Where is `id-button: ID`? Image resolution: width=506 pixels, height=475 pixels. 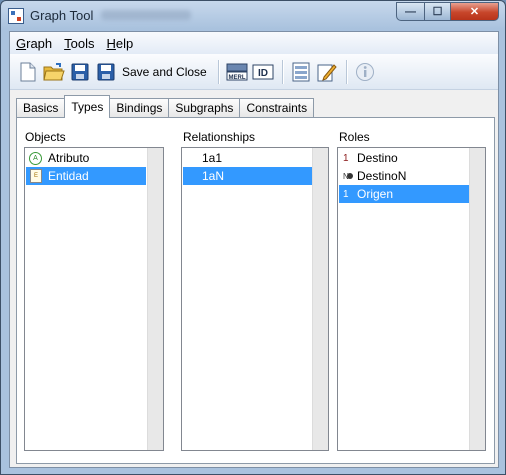 id-button: ID is located at coordinates (263, 72).